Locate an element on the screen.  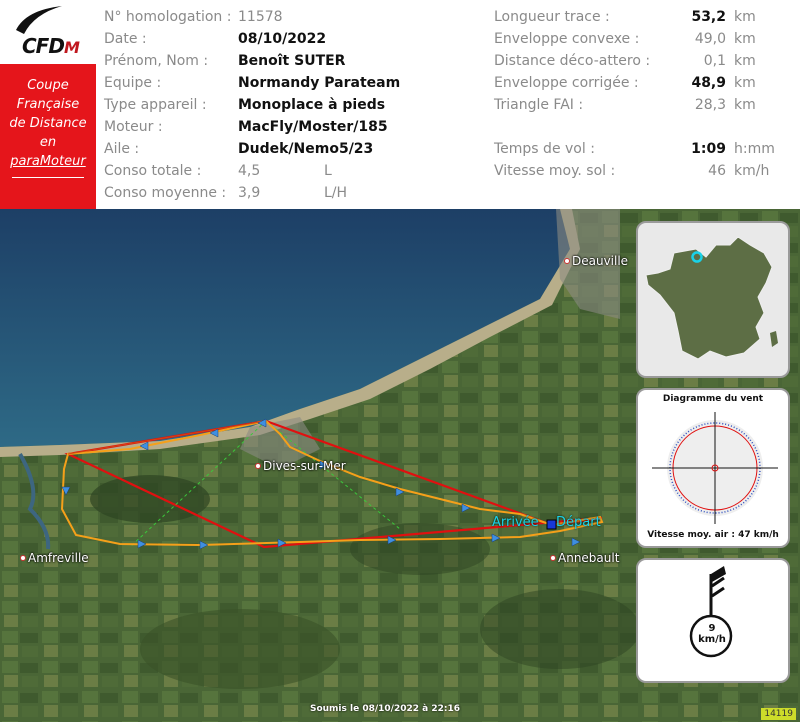
record-id-badge: 14119 is located at coordinates (778, 714).